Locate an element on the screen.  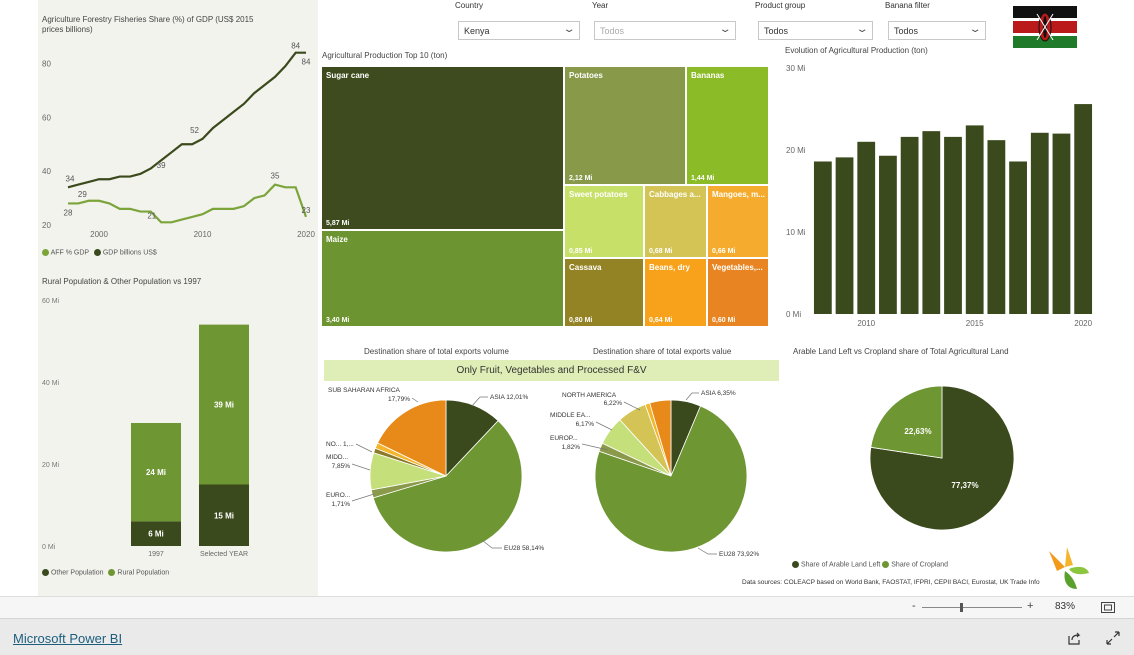
treemap-value: 0,60 Mi is located at coordinates (724, 320).